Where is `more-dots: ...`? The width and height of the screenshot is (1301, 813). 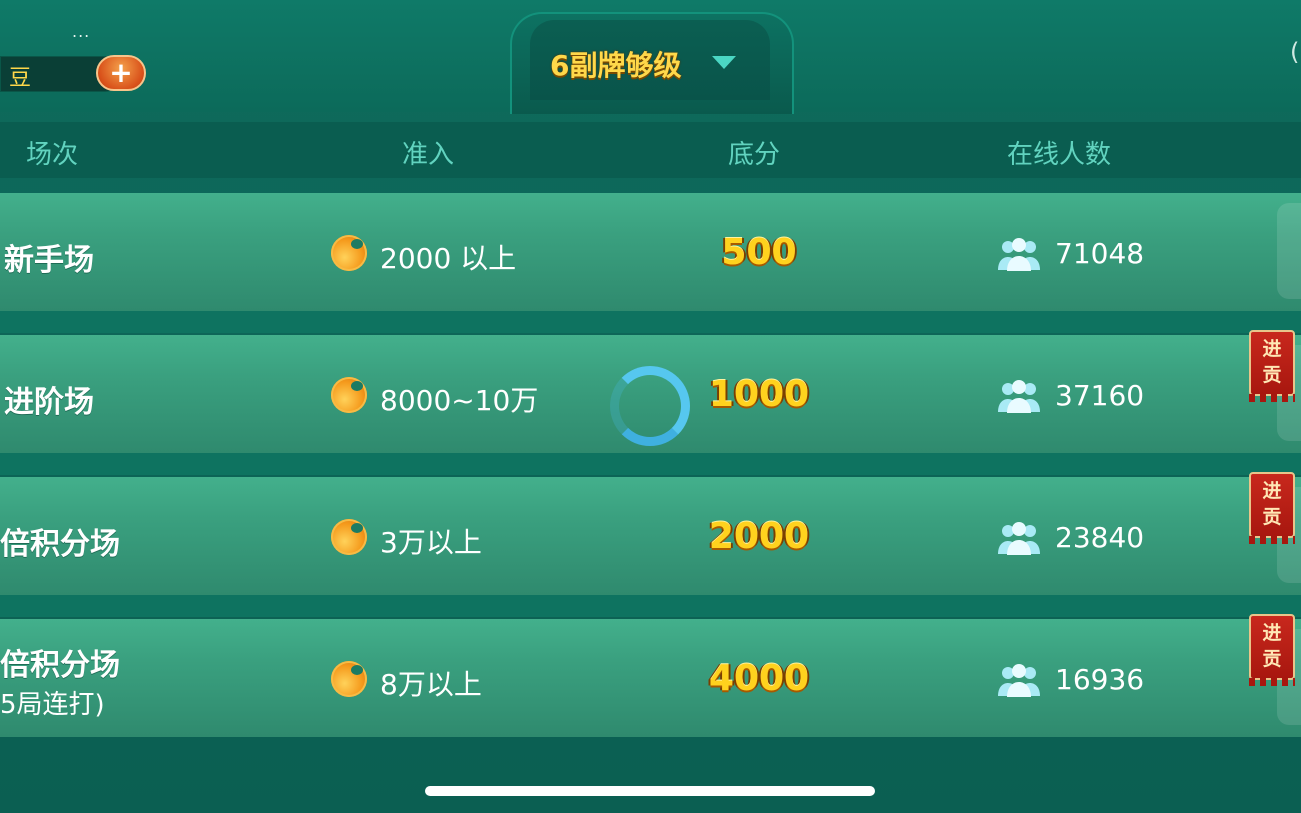
more-dots: ... is located at coordinates (81, 31).